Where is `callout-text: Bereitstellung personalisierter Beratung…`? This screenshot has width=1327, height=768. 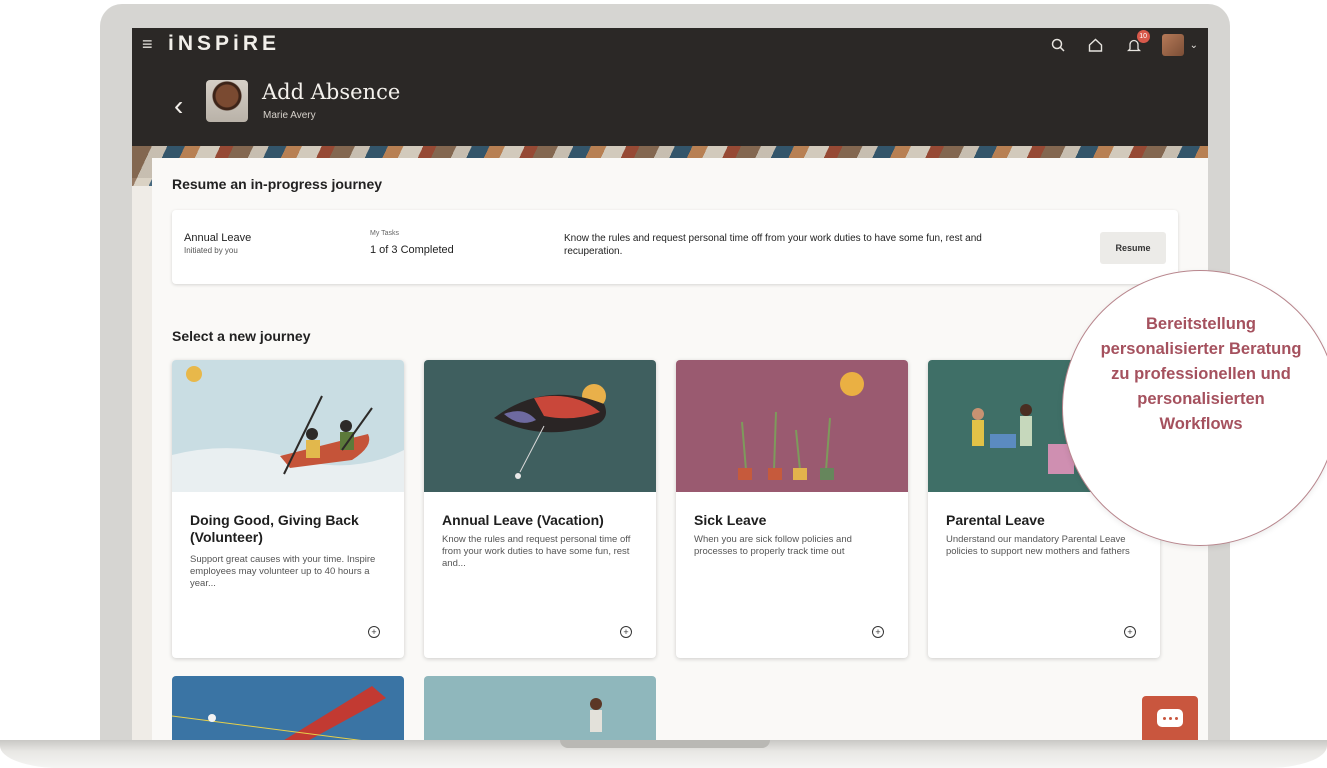 callout-text: Bereitstellung personalisierter Beratung… is located at coordinates (1201, 374).